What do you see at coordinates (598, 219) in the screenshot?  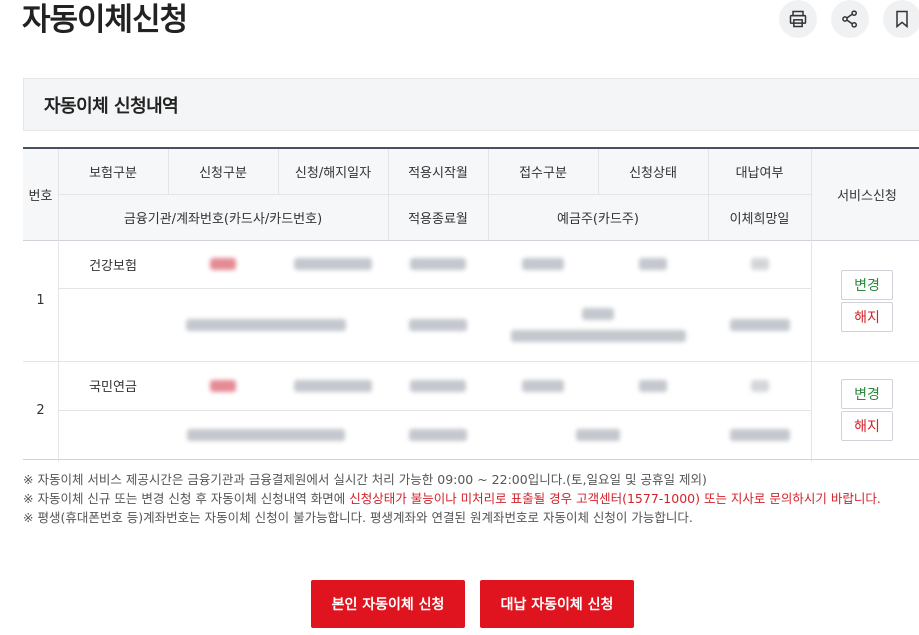 I see `header-depositor: 예금주(카드주)` at bounding box center [598, 219].